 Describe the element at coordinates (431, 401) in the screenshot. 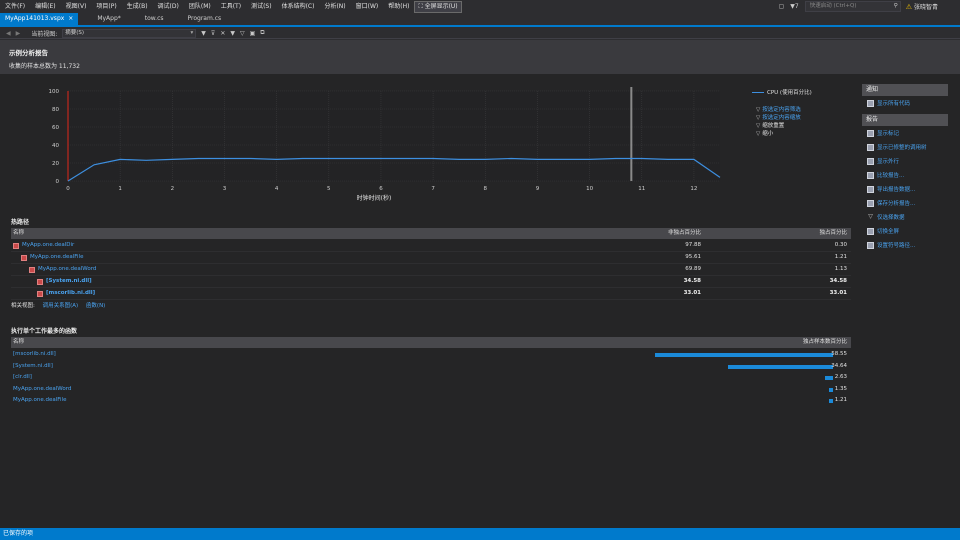

I see `function-row: MyApp.one.dealFile 1.21` at that location.